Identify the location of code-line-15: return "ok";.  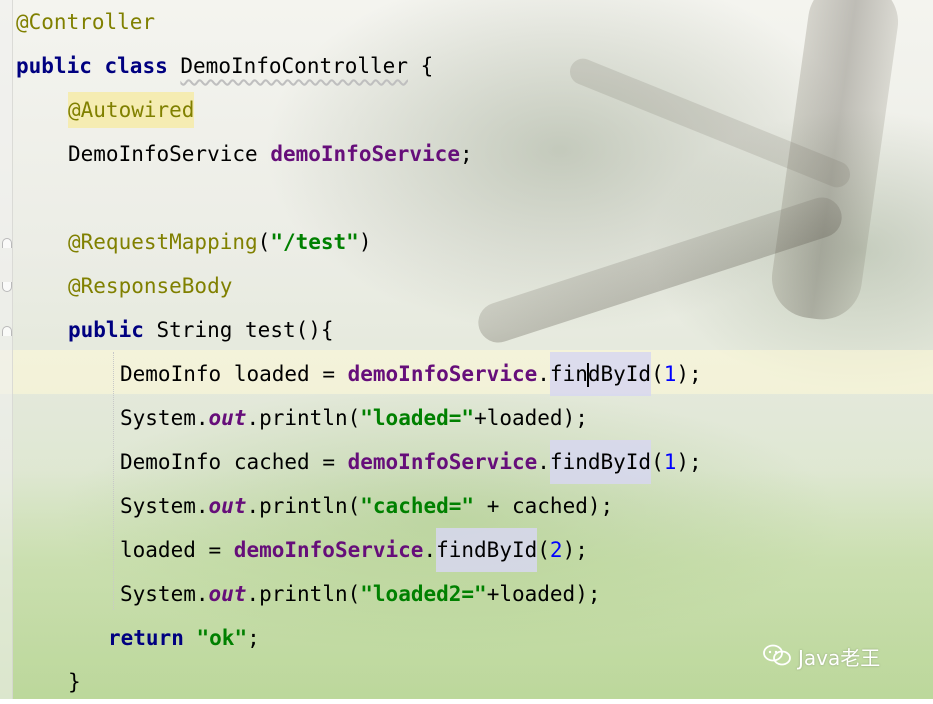
(184, 638).